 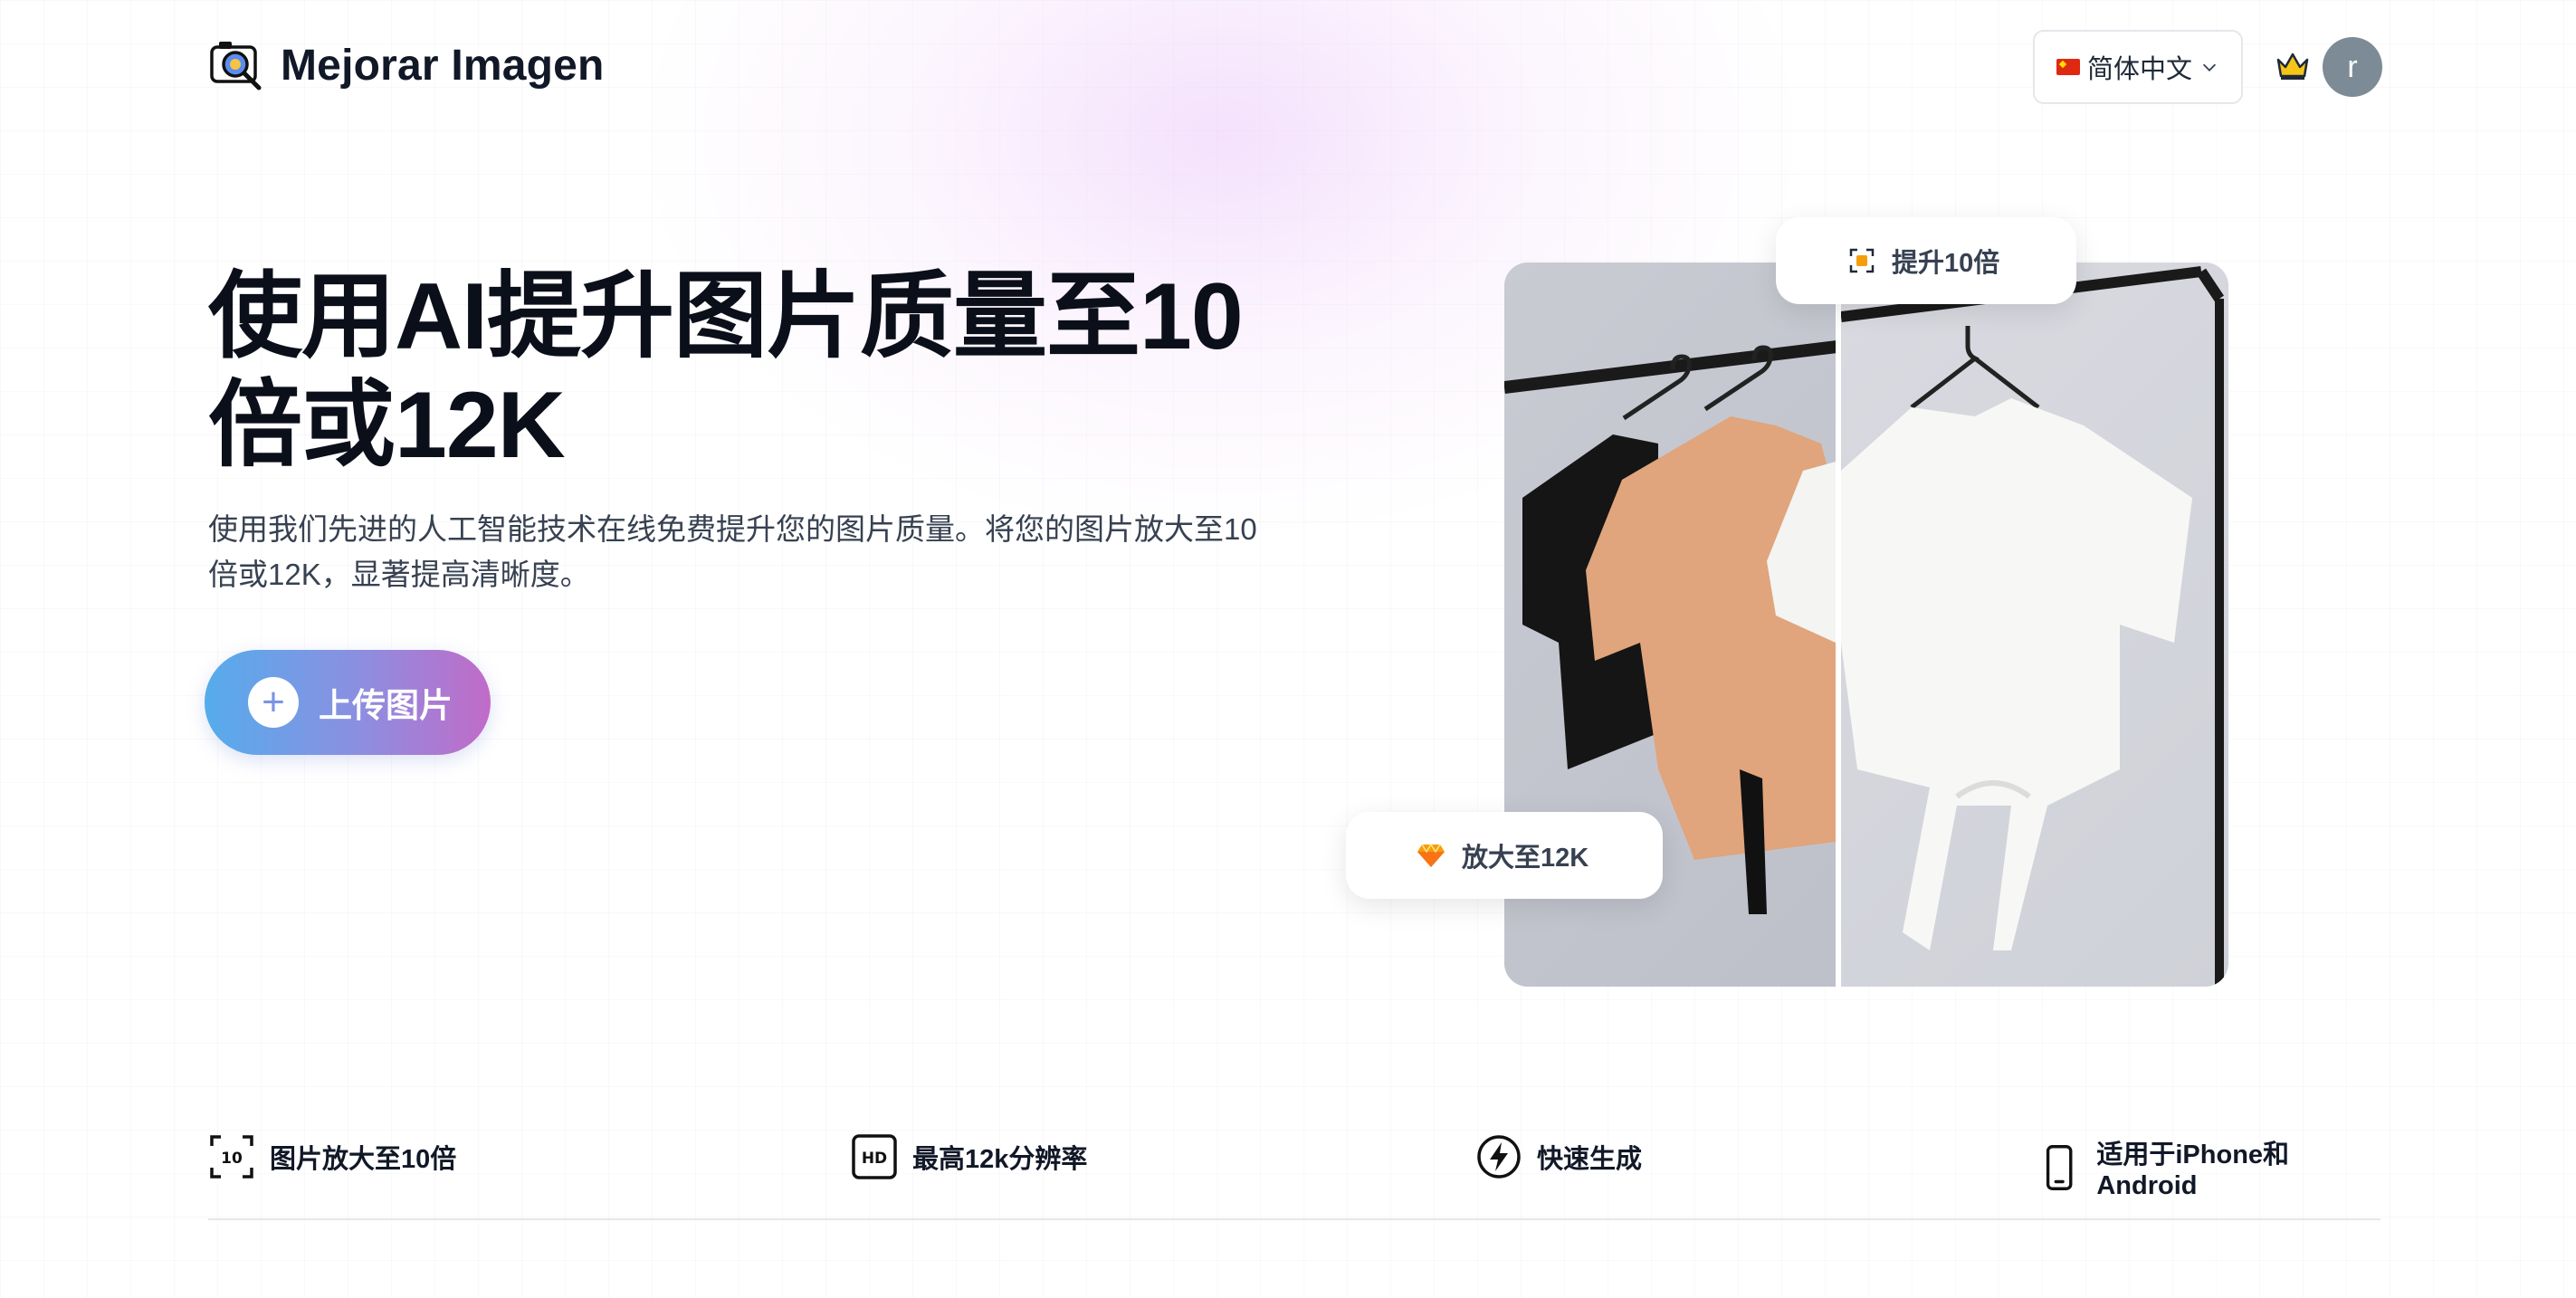 What do you see at coordinates (1590, 1159) in the screenshot?
I see `feature-label: 快速生成` at bounding box center [1590, 1159].